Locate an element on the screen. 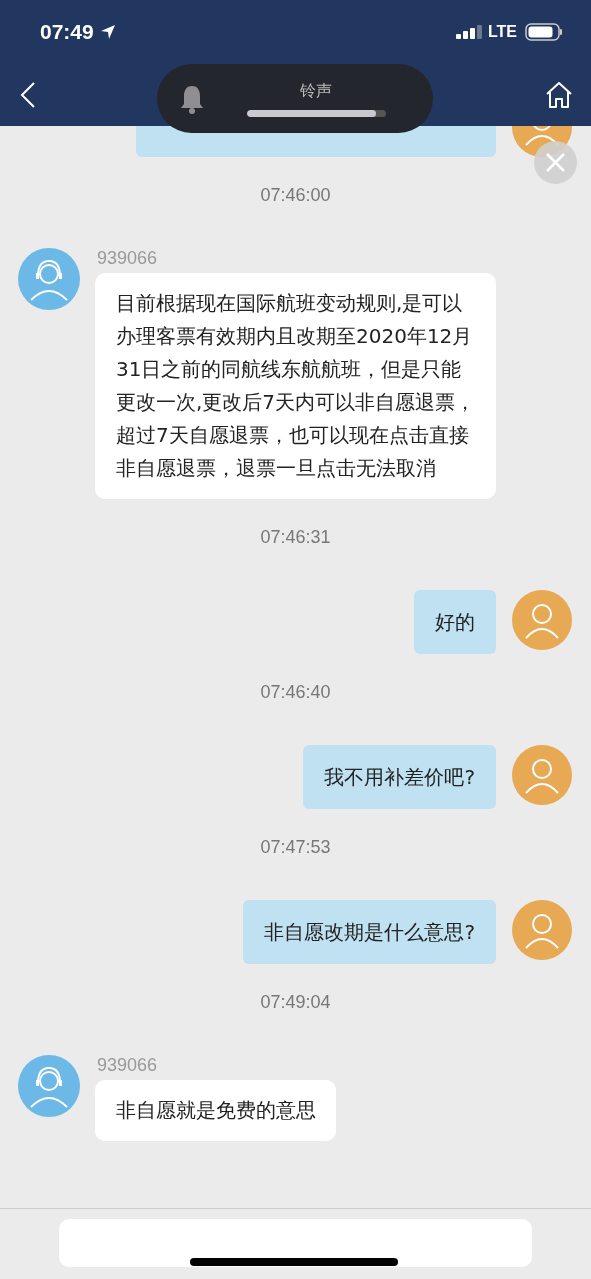 The height and width of the screenshot is (1279, 591). network-label: LTE is located at coordinates (502, 32).